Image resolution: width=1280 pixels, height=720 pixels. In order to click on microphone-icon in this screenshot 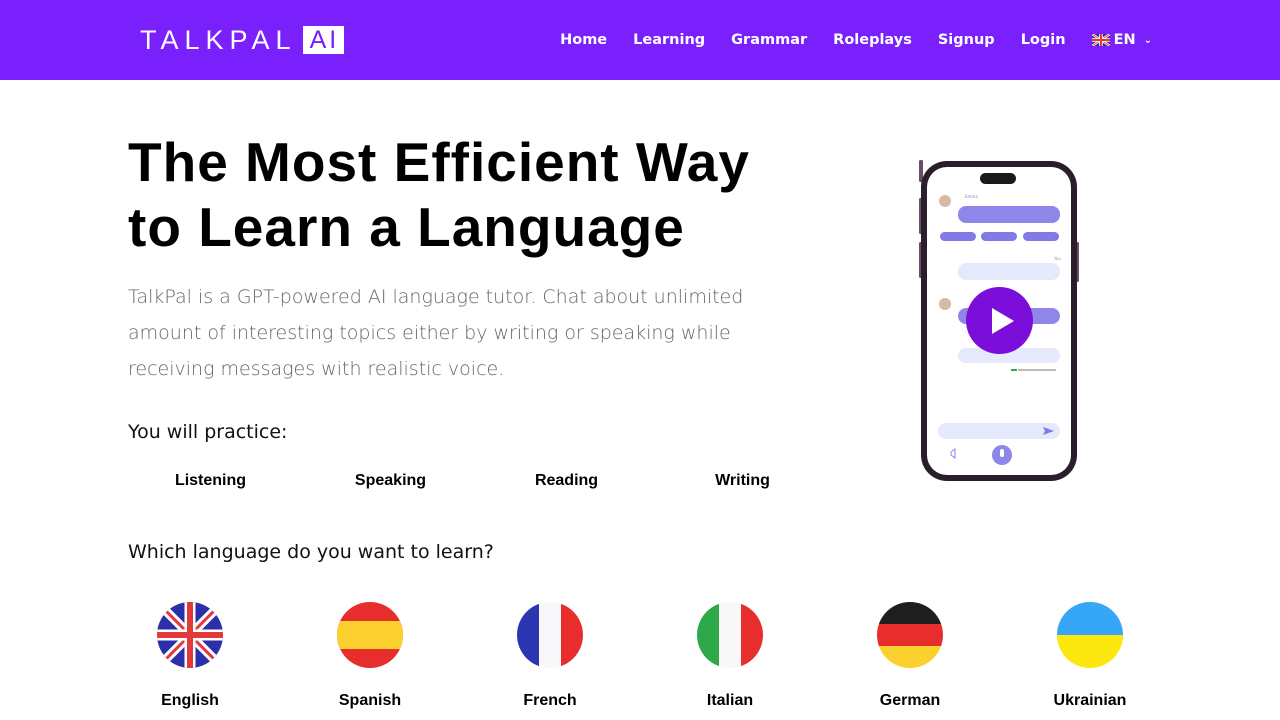, I will do `click(1002, 453)`.